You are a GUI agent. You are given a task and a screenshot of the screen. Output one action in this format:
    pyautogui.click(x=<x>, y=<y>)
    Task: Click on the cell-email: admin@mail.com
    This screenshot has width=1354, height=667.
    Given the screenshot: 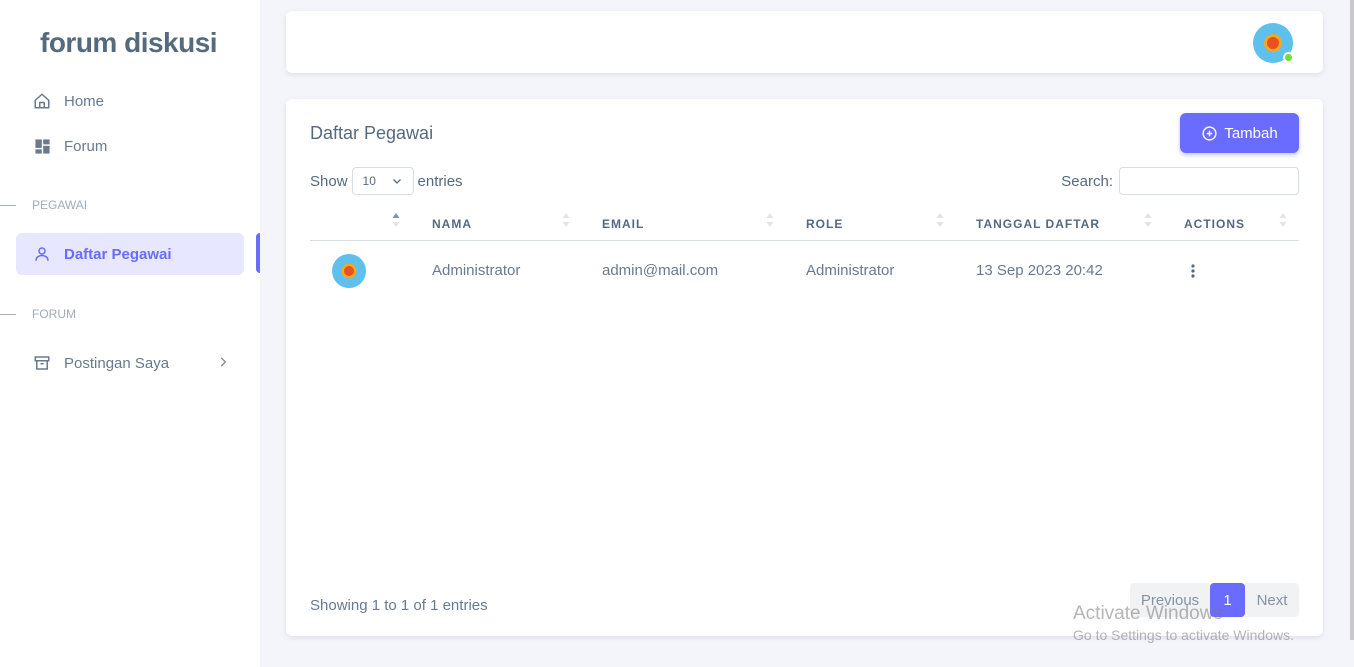 What is the action you would take?
    pyautogui.click(x=660, y=270)
    